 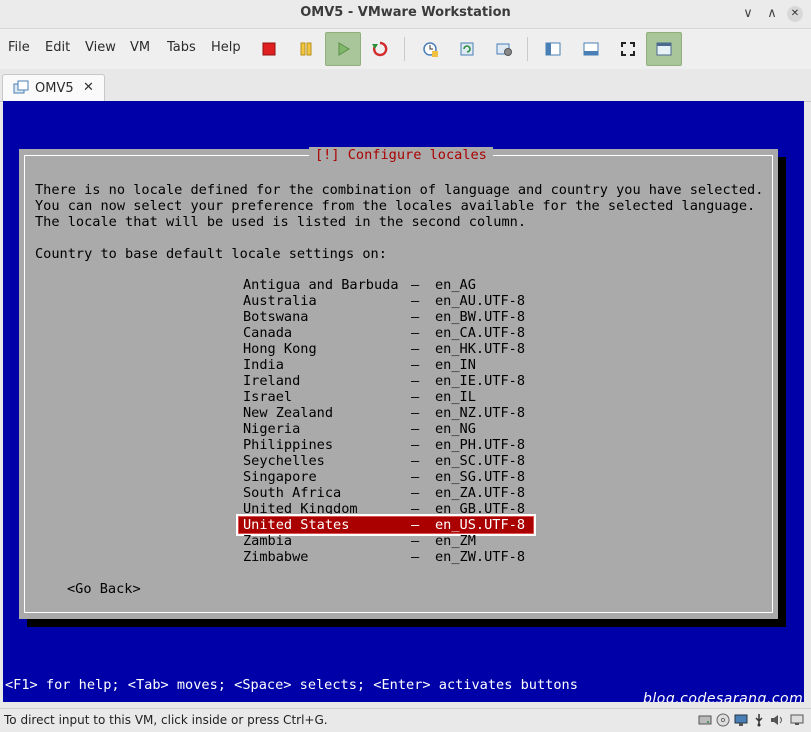 I want to click on manage-snapshots-icon, so click(x=504, y=49).